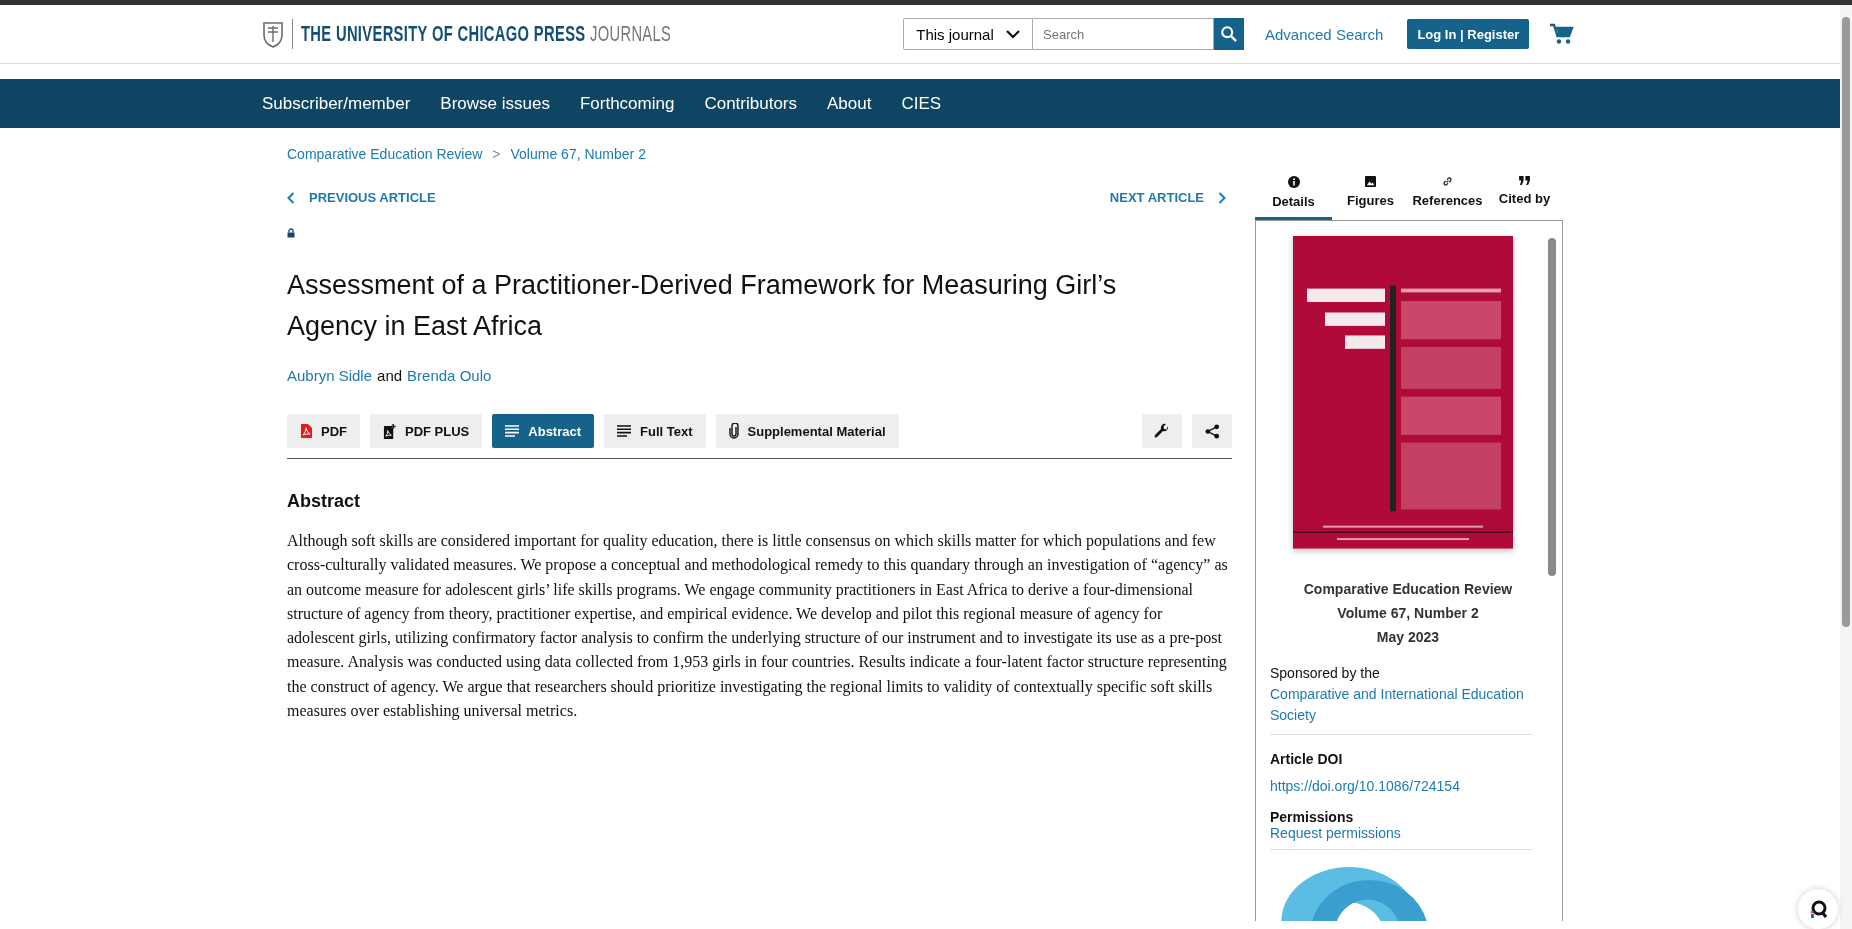 The width and height of the screenshot is (1852, 929). What do you see at coordinates (1524, 196) in the screenshot?
I see `sidebar-tab: Cited by` at bounding box center [1524, 196].